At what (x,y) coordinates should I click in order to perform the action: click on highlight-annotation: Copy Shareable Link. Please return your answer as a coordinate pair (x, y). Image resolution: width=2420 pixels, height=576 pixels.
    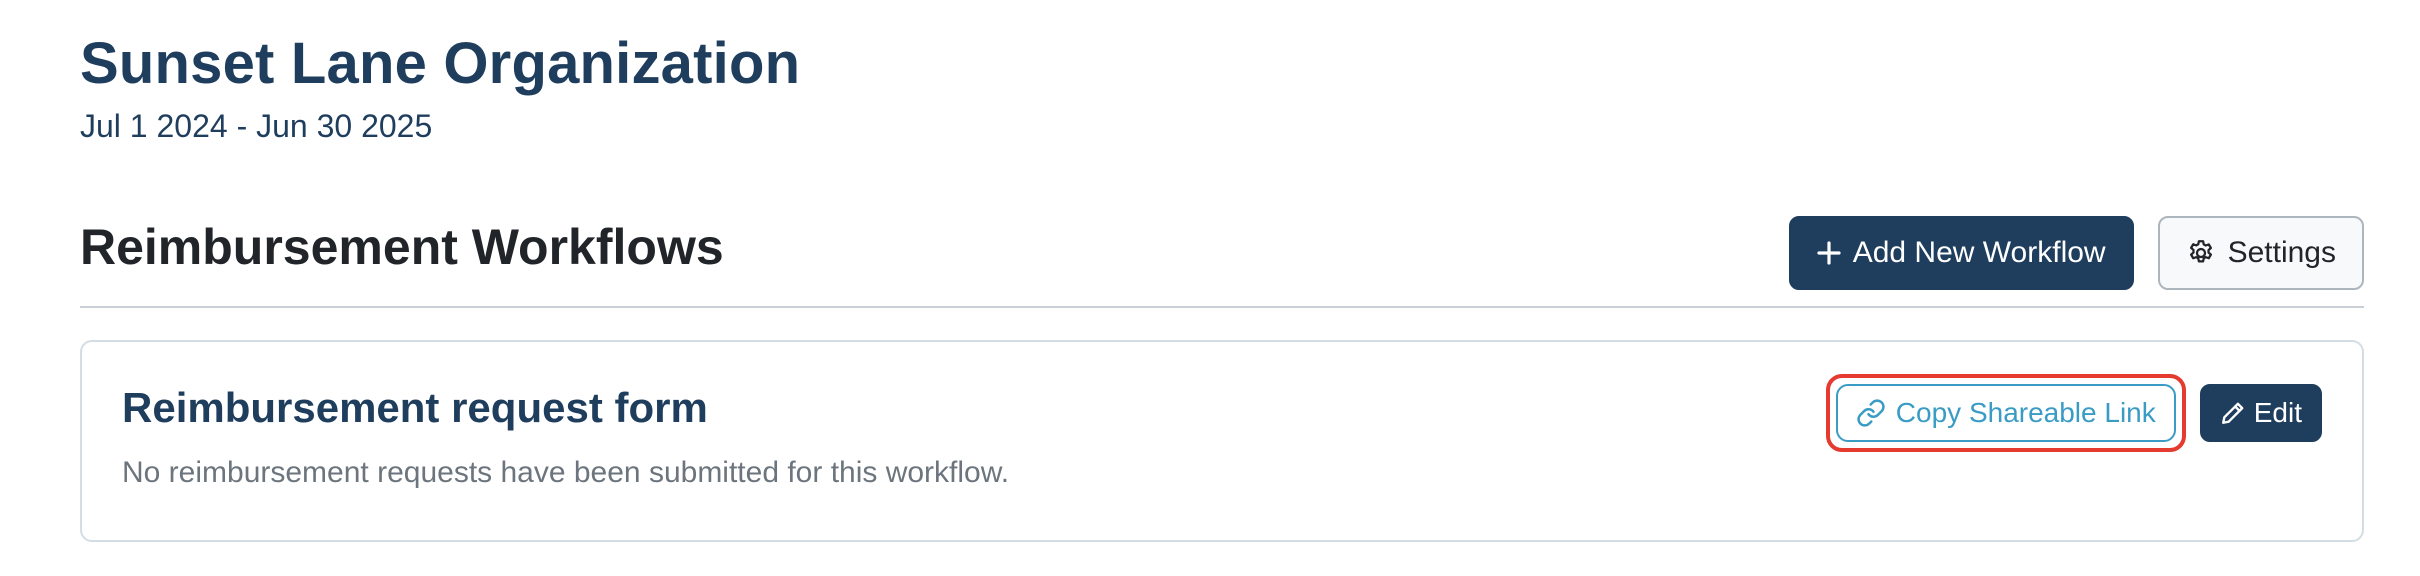
    Looking at the image, I should click on (2005, 413).